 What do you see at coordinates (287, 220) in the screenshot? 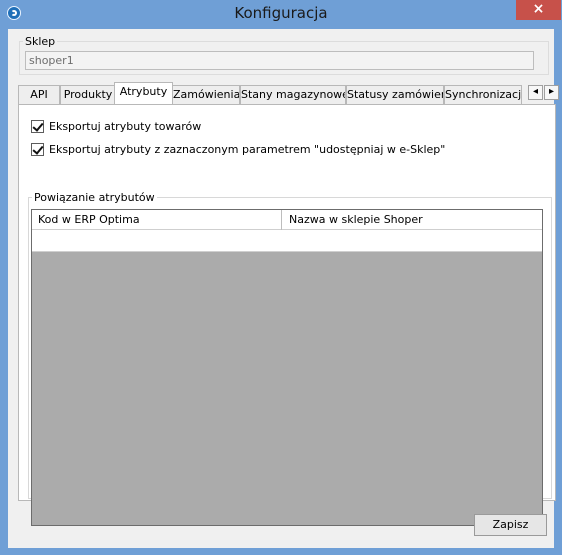
I see `grid-header: Kod w ERP Optima Nazwa w sklepie Shoper` at bounding box center [287, 220].